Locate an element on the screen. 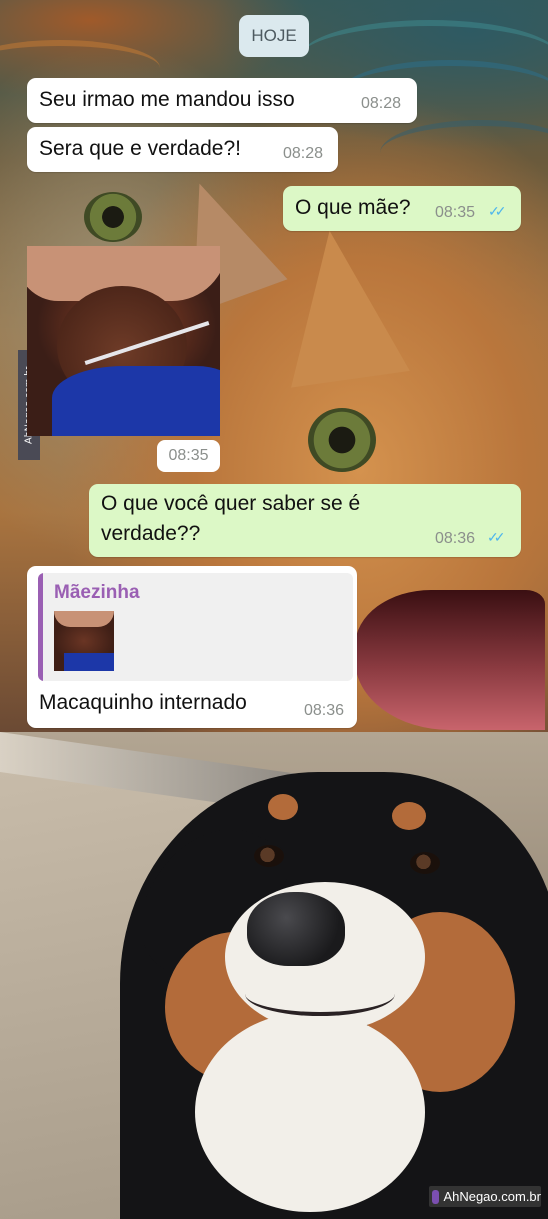 The height and width of the screenshot is (1219, 548). message-text: Macaquinho internado is located at coordinates (143, 702).